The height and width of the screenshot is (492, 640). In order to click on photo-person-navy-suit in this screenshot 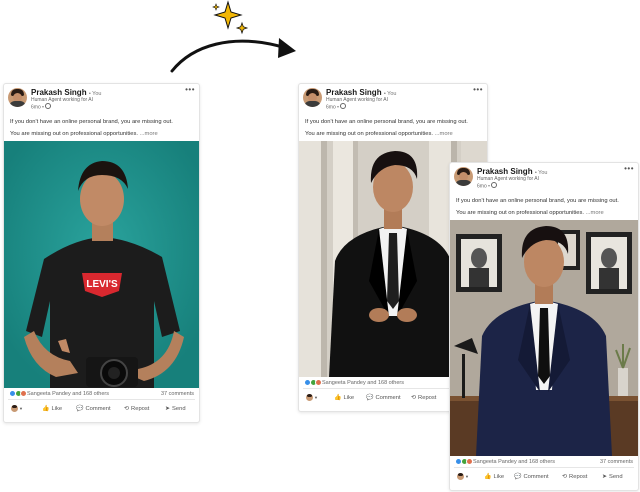, I will do `click(544, 338)`.